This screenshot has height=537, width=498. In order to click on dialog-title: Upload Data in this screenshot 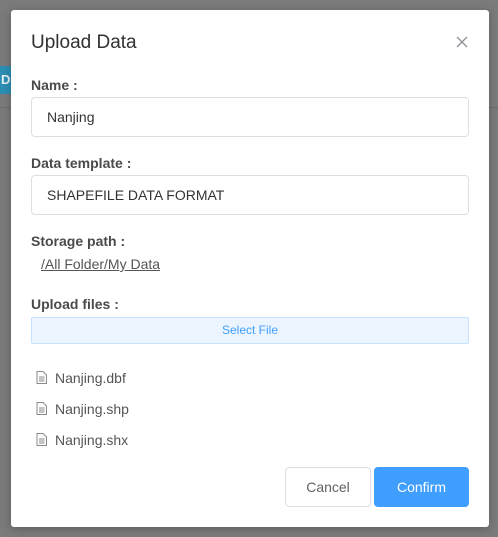, I will do `click(84, 42)`.